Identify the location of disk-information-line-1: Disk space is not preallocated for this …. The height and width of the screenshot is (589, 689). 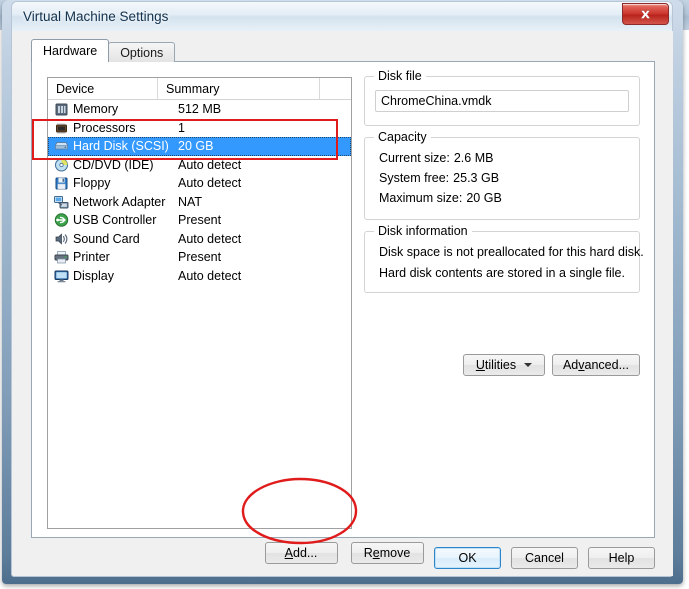
(511, 252).